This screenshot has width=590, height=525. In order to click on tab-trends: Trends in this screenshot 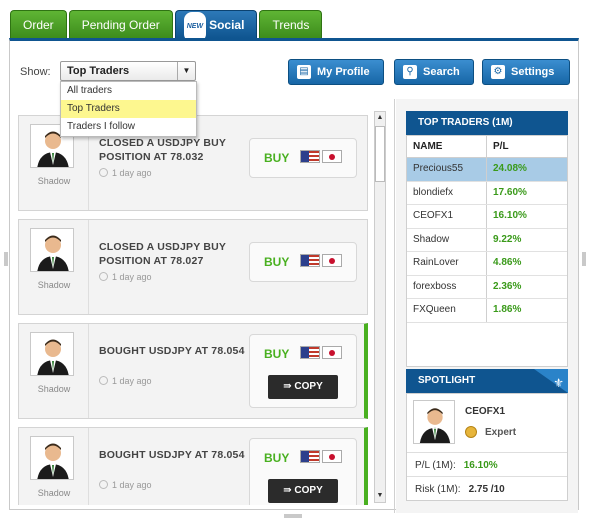, I will do `click(291, 24)`.